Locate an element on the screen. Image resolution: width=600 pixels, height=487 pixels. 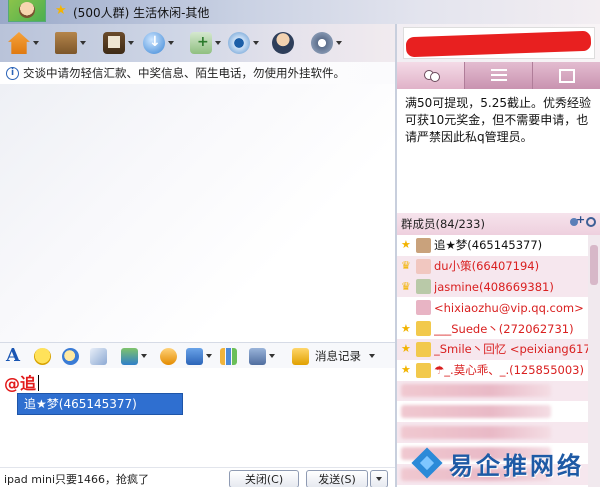
music-icon is located at coordinates (257, 356).